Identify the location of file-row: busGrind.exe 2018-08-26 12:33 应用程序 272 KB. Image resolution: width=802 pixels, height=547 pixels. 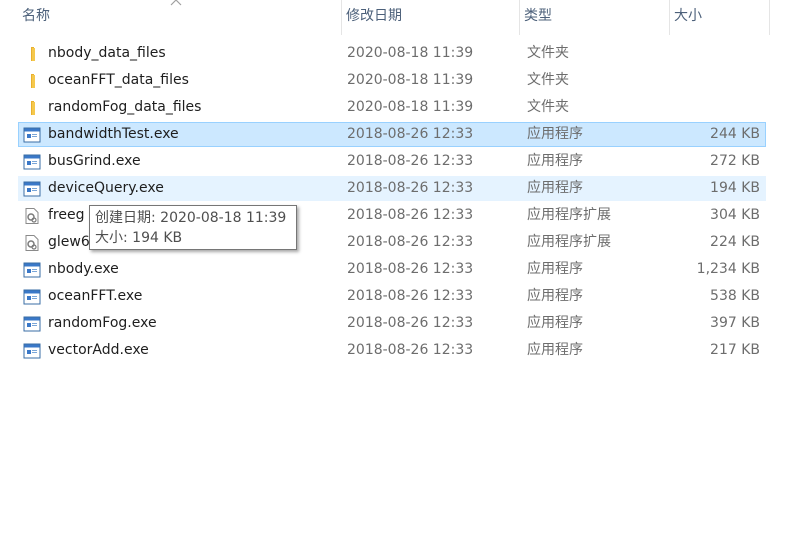
(392, 161).